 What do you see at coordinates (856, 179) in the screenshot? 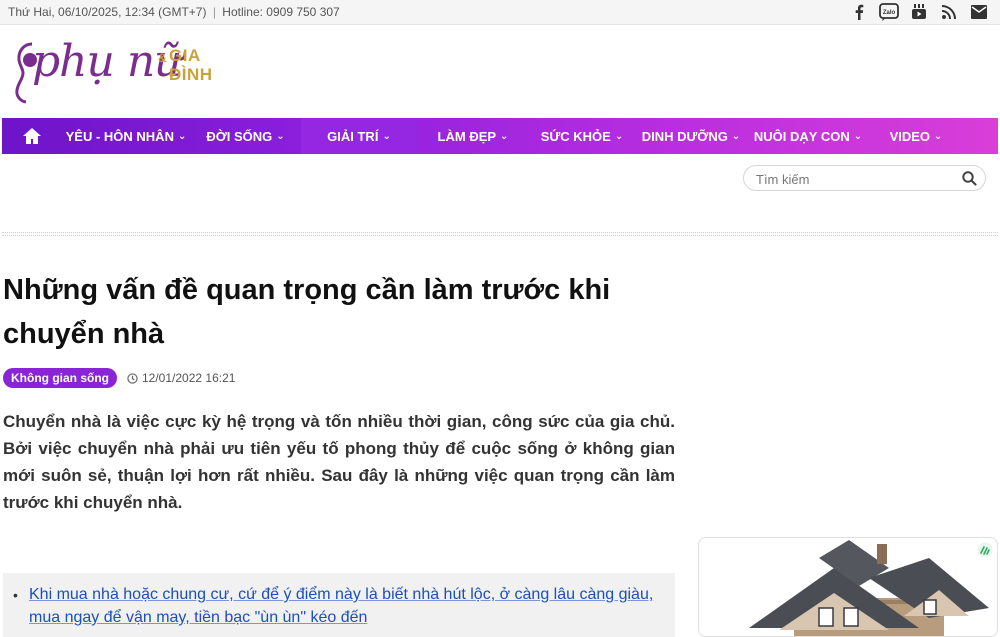
I see `search-input` at bounding box center [856, 179].